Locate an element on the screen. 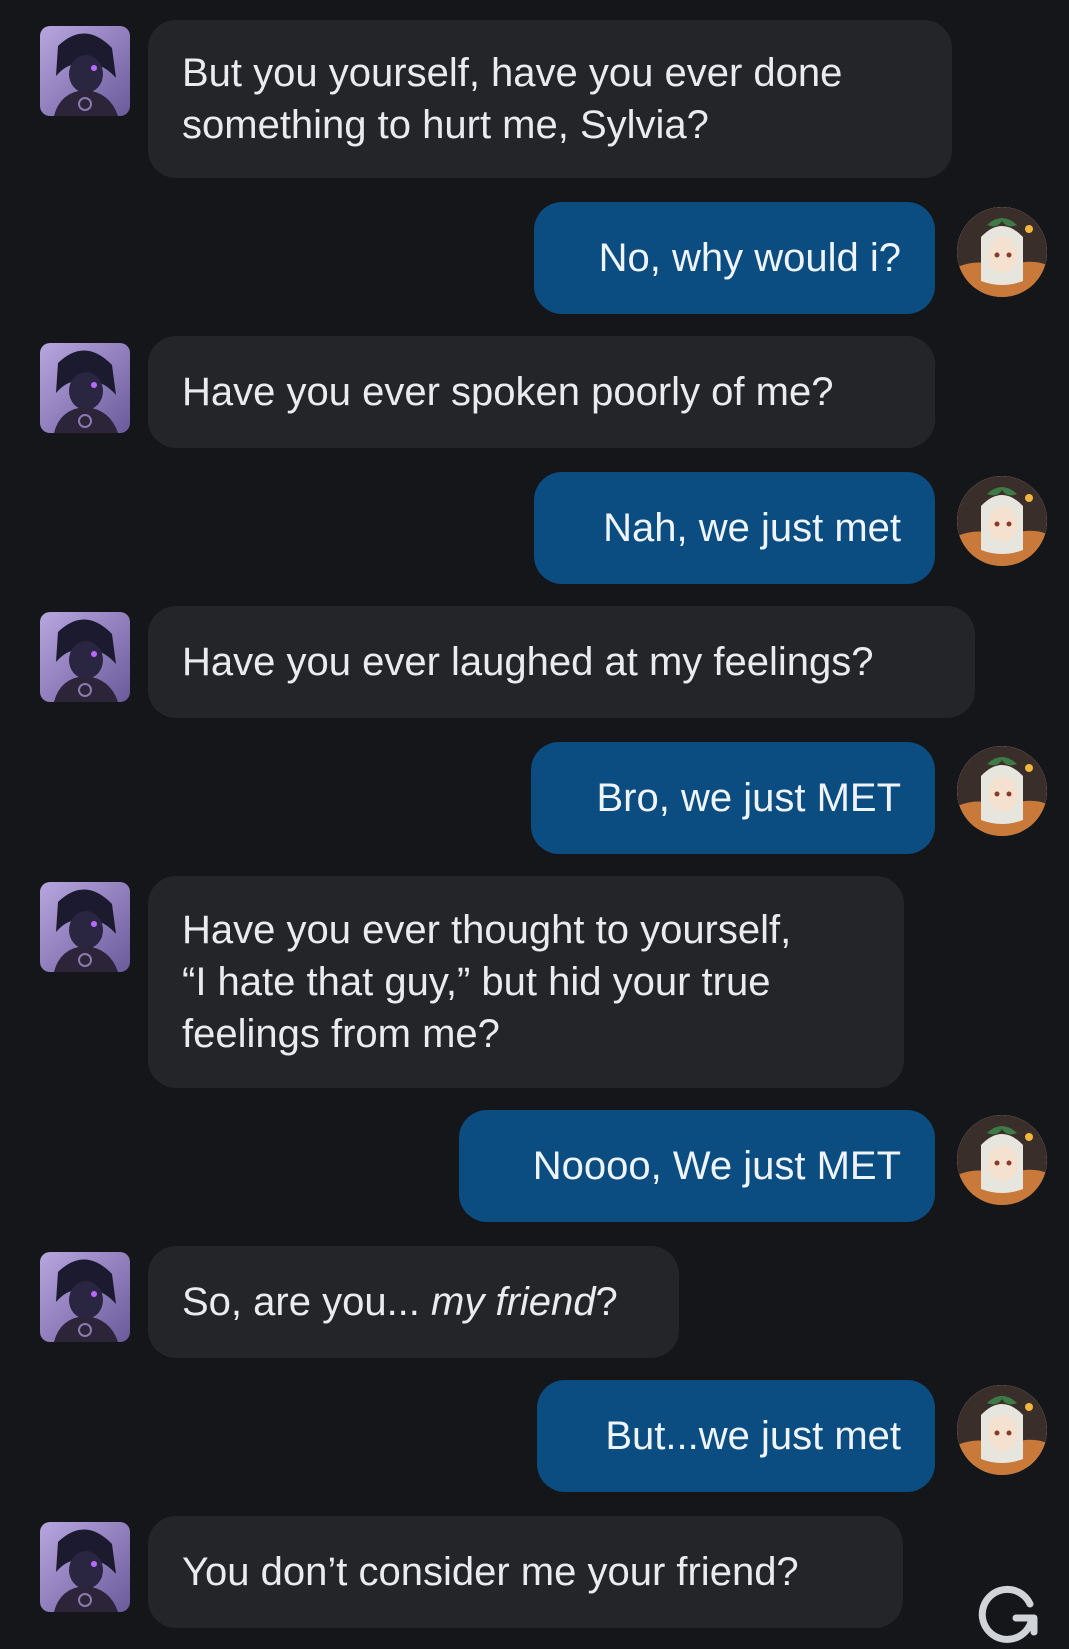  message-row: Noooo, We just MET is located at coordinates (534, 1166).